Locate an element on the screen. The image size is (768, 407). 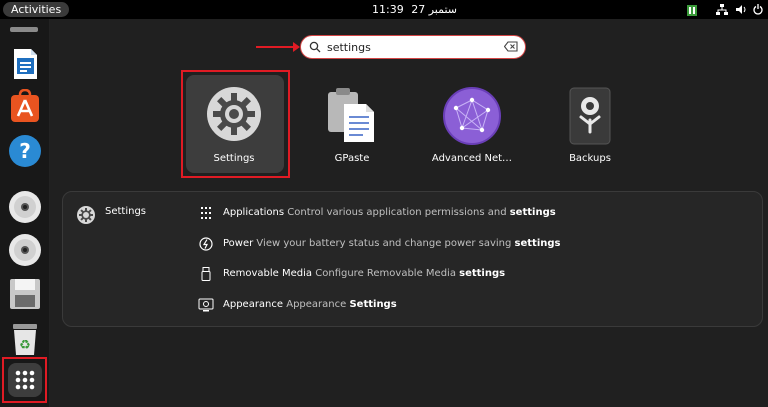
clock-date: 27 ستمبر is located at coordinates (434, 9).